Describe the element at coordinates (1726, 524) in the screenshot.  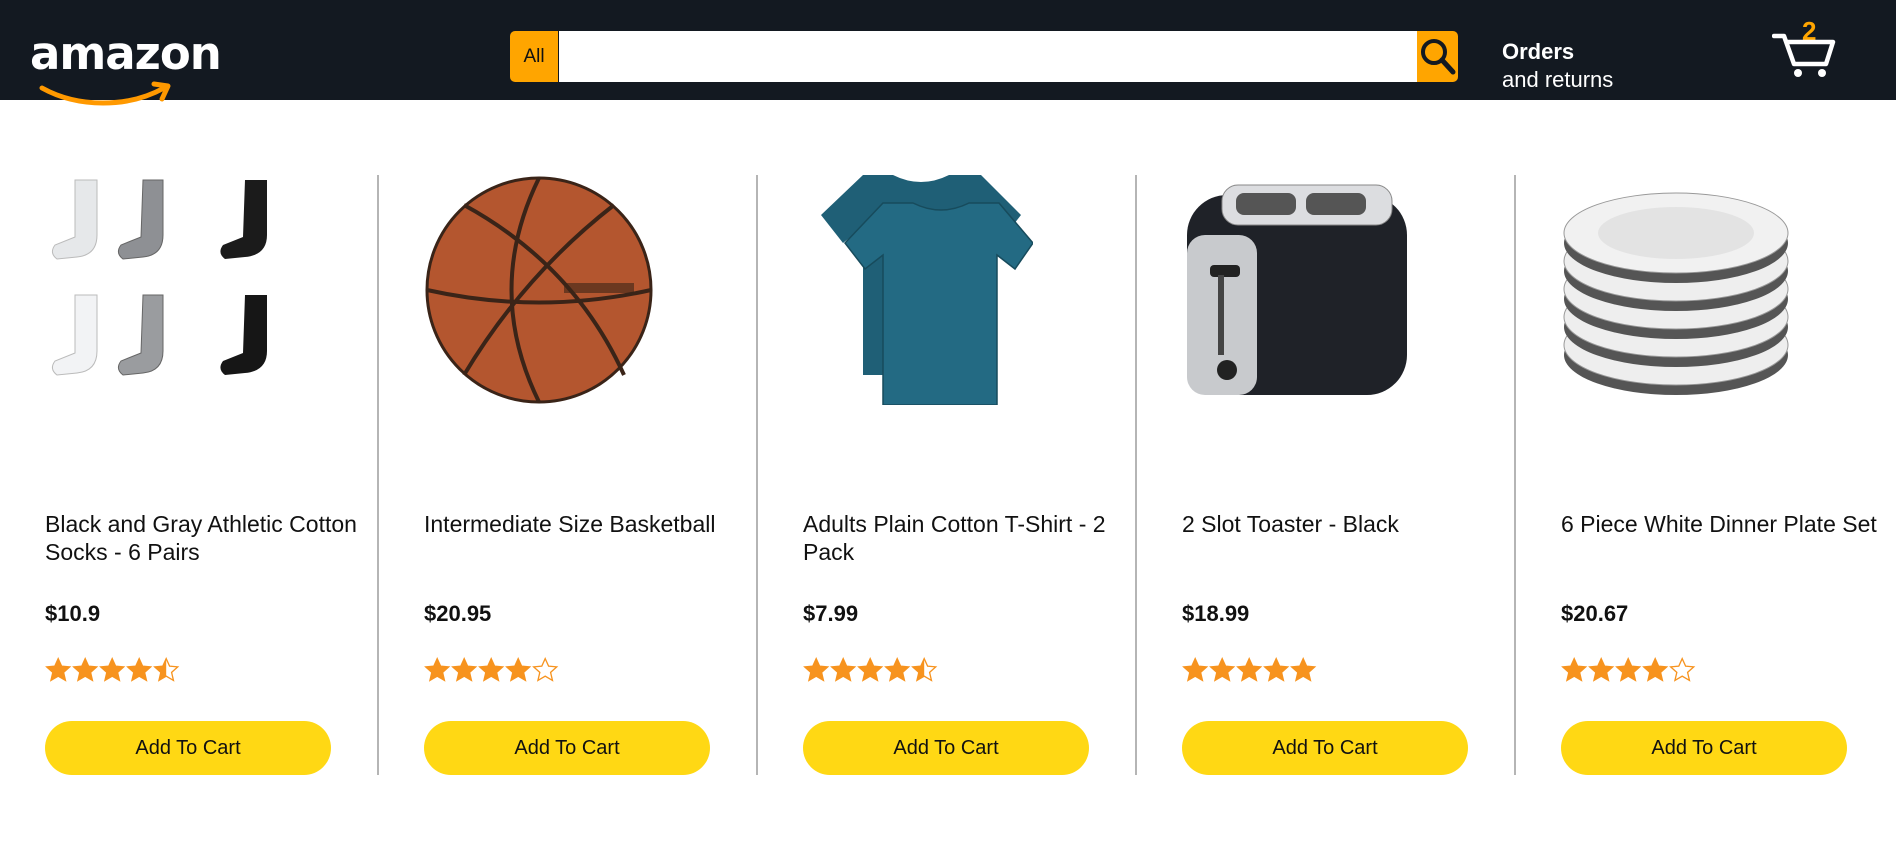
I see `product-title: 6 Piece White Dinner Plate Set` at that location.